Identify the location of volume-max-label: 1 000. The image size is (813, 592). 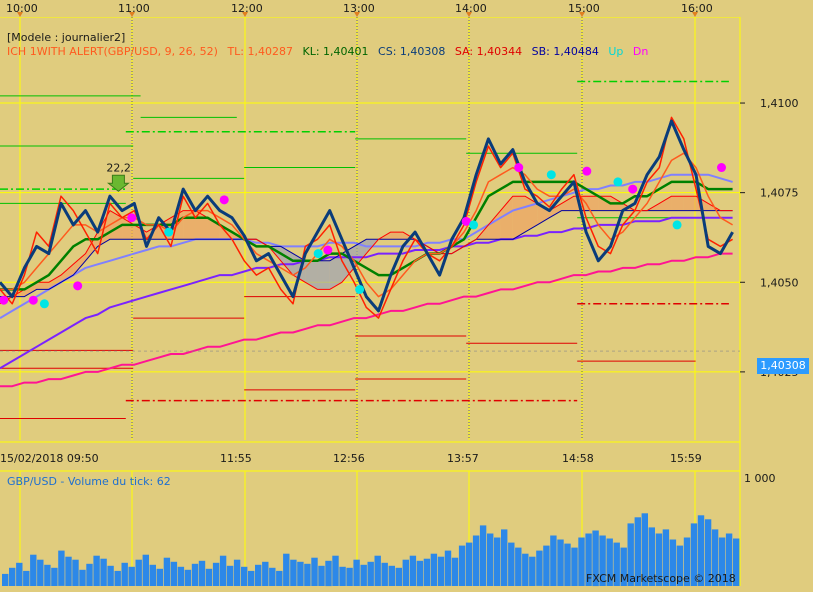
(760, 478).